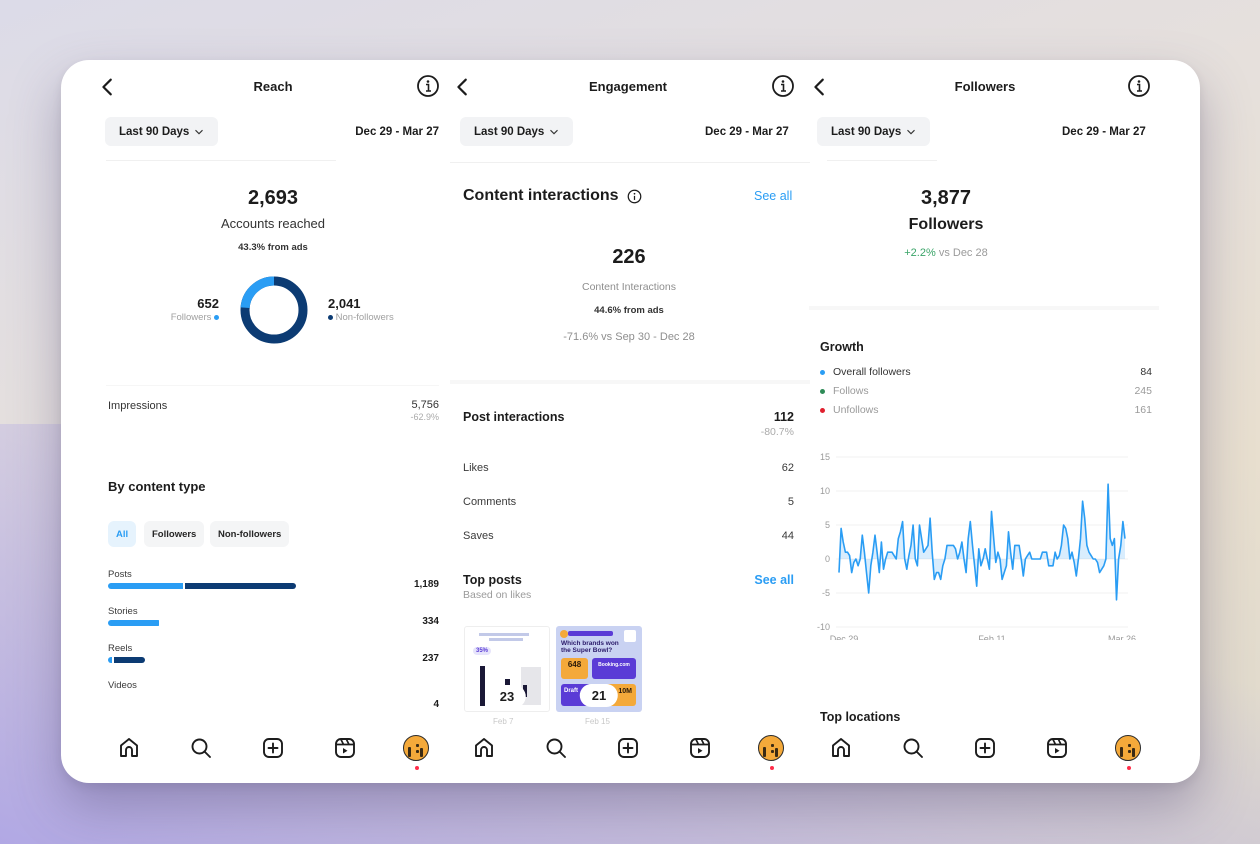 The height and width of the screenshot is (844, 1260). What do you see at coordinates (777, 432) in the screenshot?
I see `post-interactions-change: -80.7%` at bounding box center [777, 432].